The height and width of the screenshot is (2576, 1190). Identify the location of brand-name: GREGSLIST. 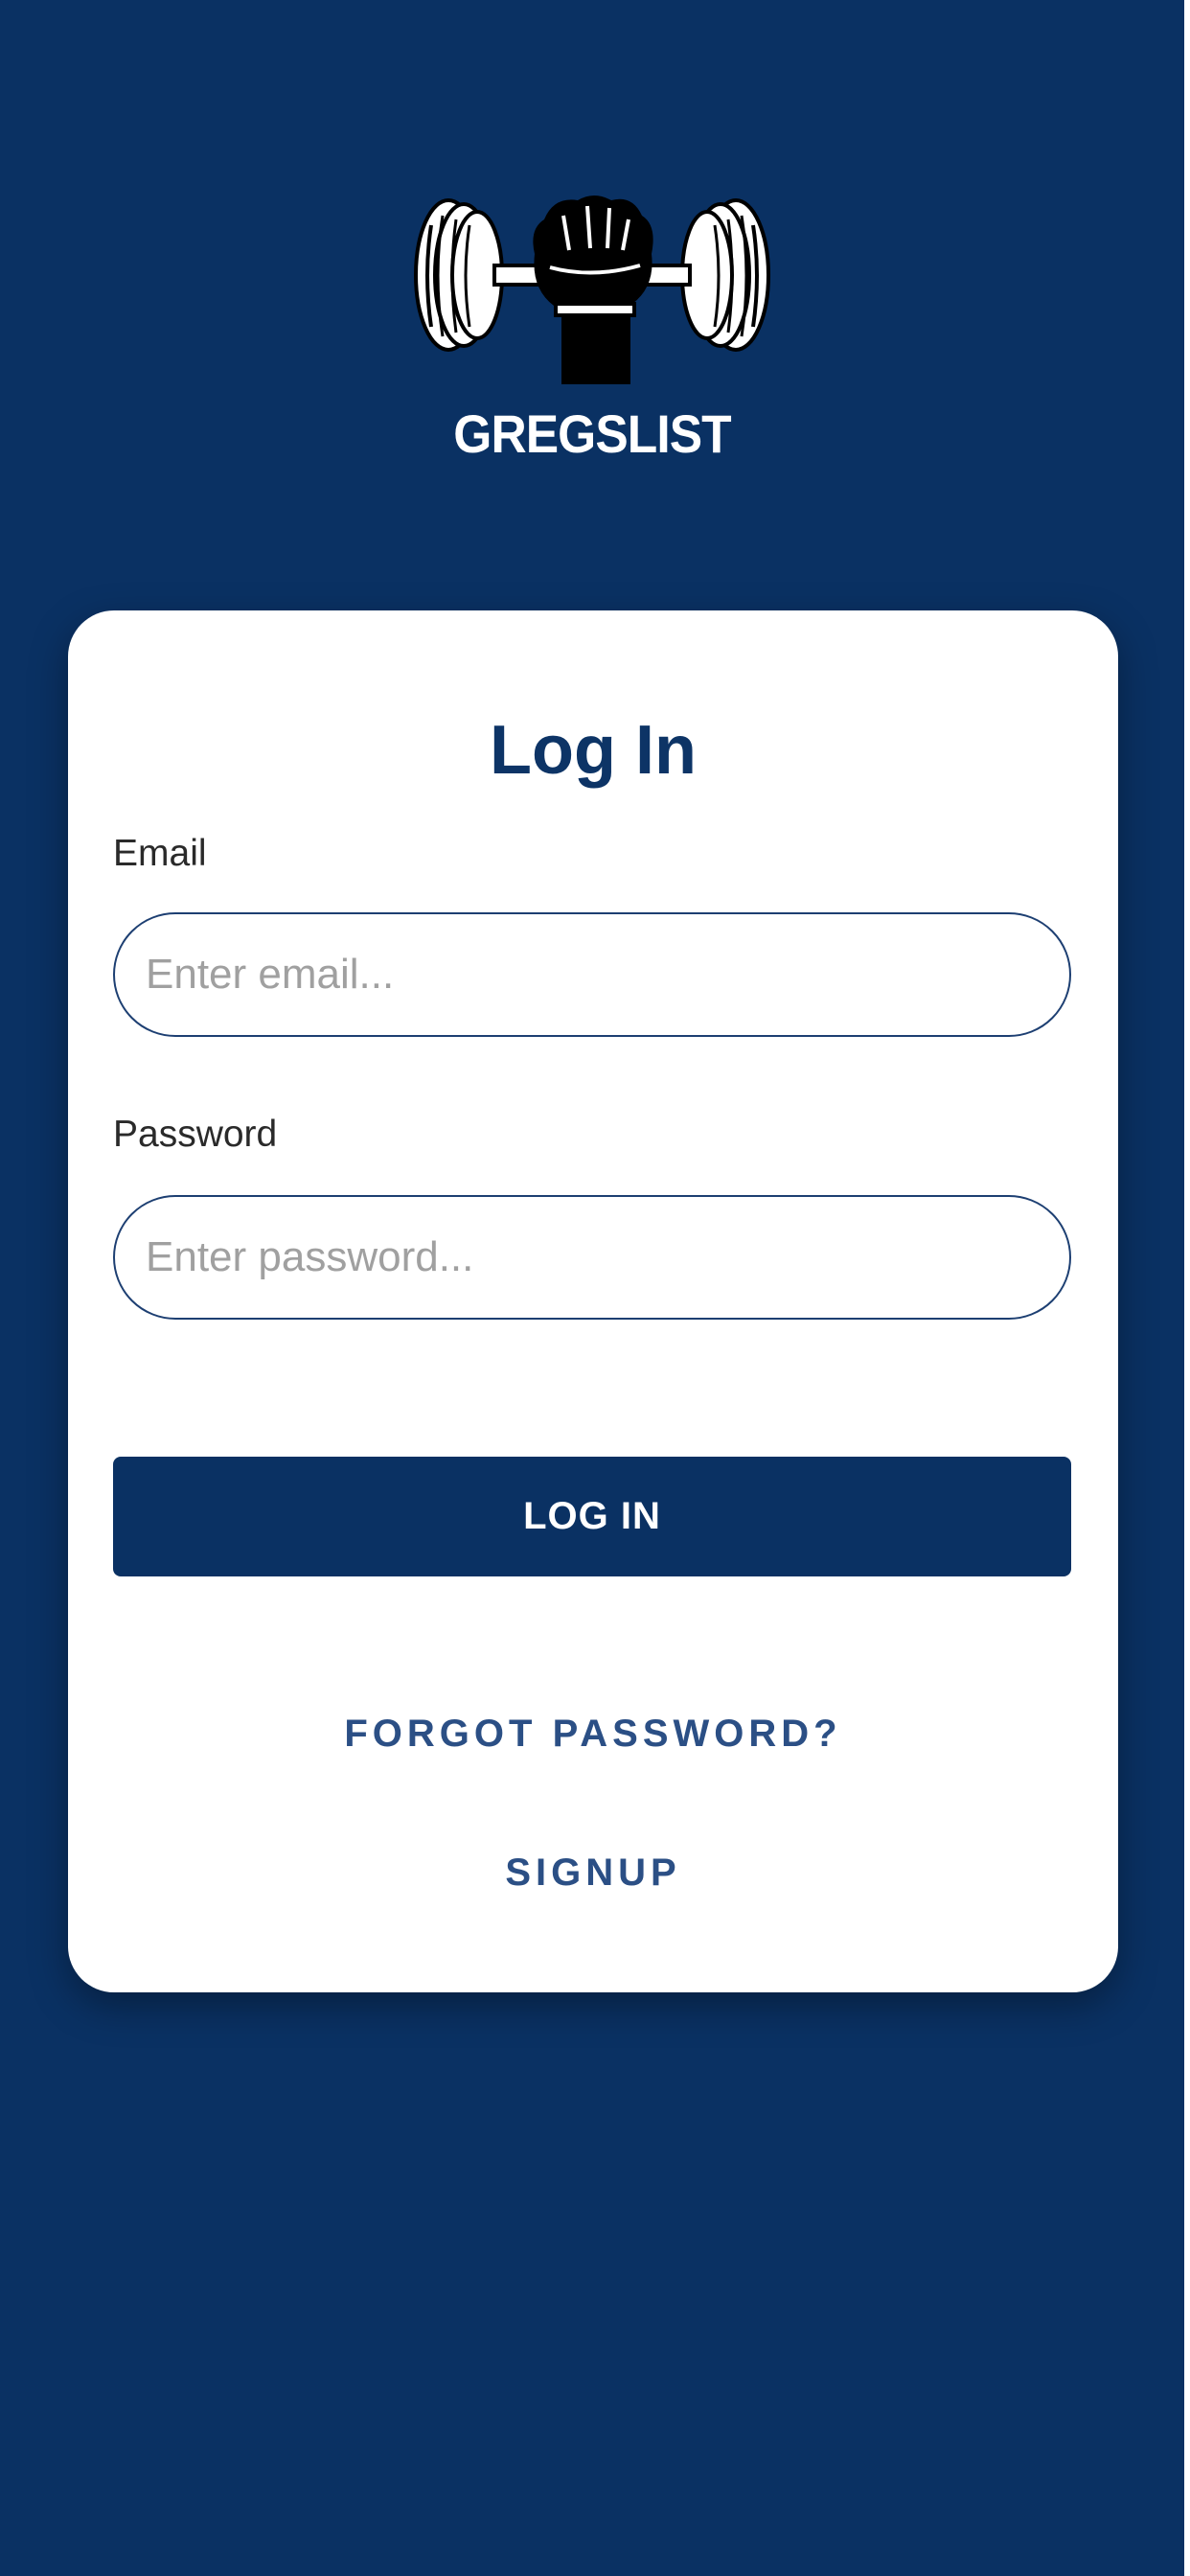
(592, 433).